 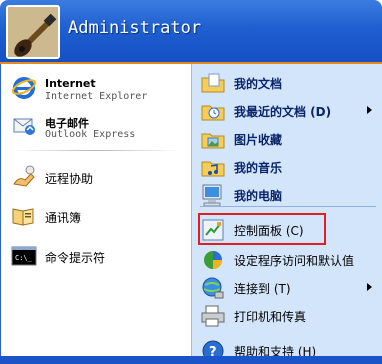 I want to click on places-item-my-recent-documents: 我最近的文档 (D), so click(x=289, y=111).